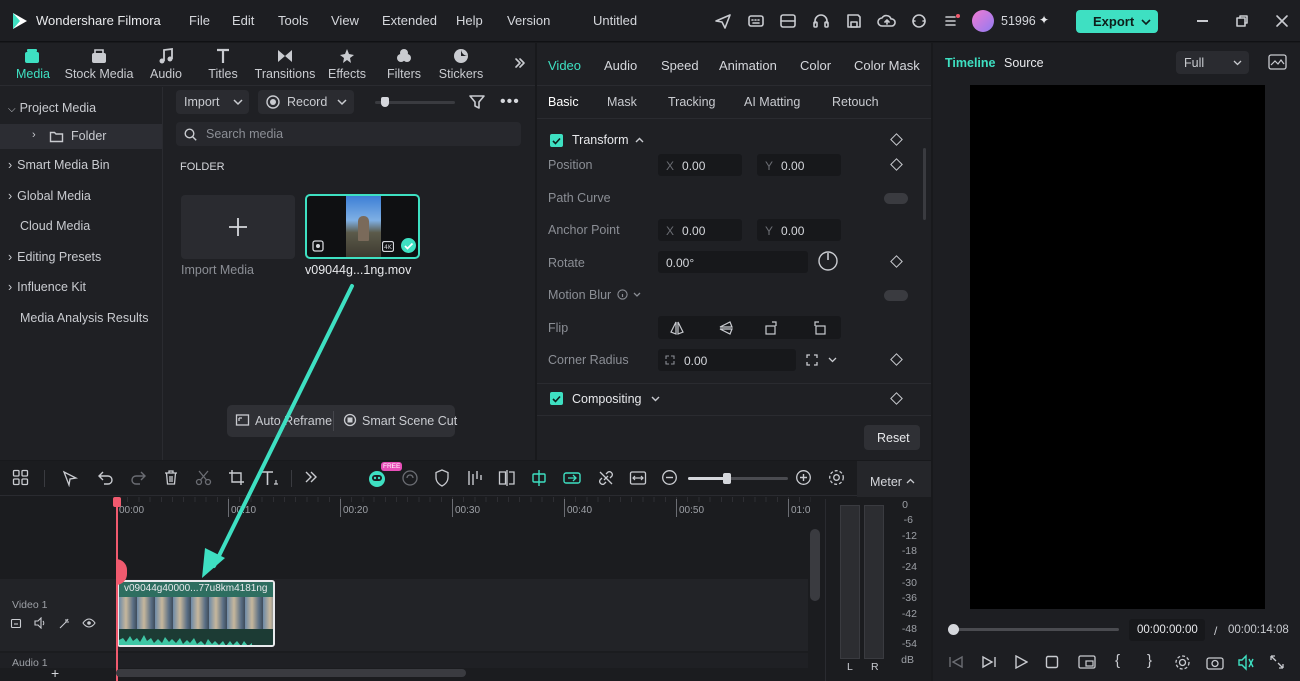 The width and height of the screenshot is (1300, 681). I want to click on sidebar-item-project-media: ⌵ Project Media, so click(52, 108).